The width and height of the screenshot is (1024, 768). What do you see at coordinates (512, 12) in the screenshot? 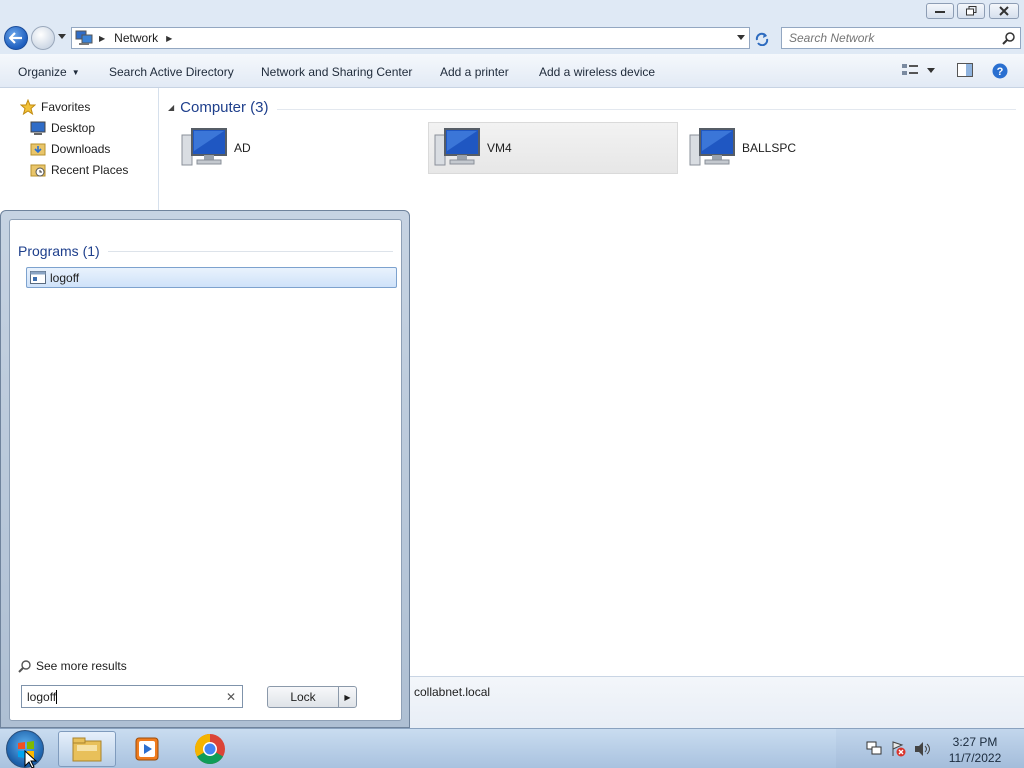
I see `title-bar` at bounding box center [512, 12].